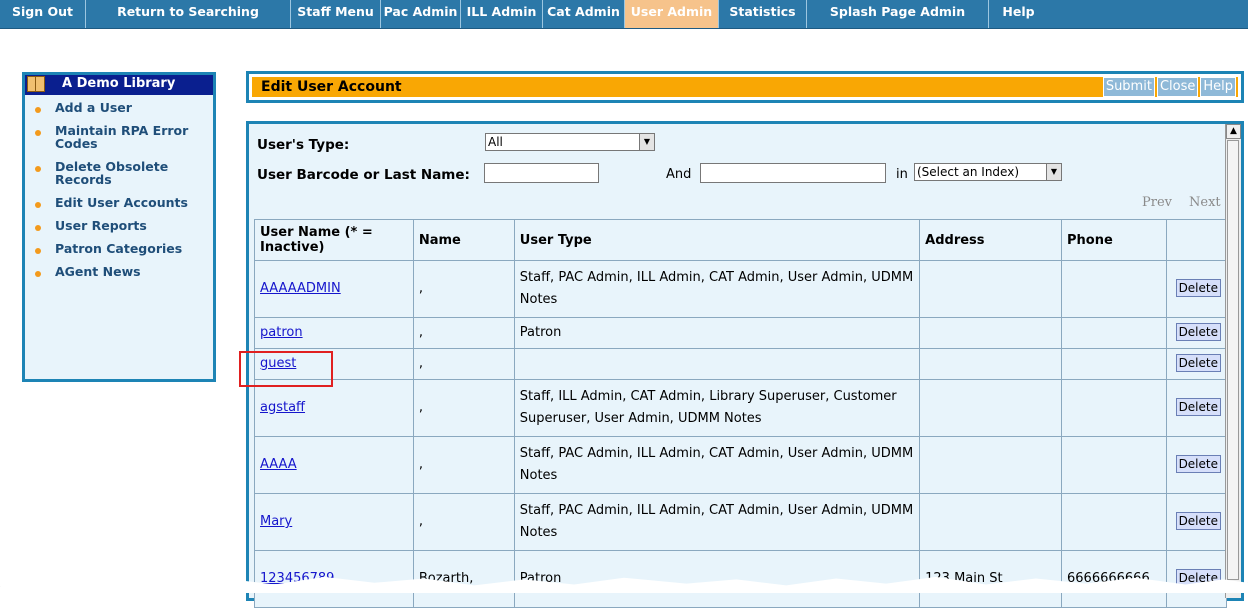 The image size is (1248, 608). Describe the element at coordinates (1177, 87) in the screenshot. I see `close-button: Close` at that location.